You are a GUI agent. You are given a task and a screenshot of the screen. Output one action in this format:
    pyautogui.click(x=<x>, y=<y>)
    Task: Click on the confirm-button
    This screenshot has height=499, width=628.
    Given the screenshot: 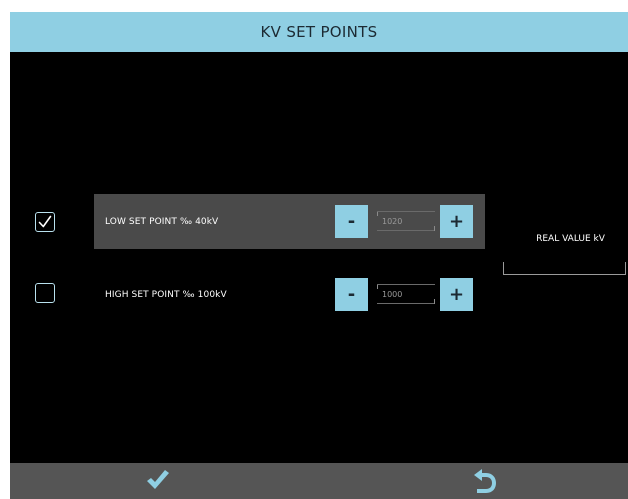 What is the action you would take?
    pyautogui.click(x=158, y=481)
    